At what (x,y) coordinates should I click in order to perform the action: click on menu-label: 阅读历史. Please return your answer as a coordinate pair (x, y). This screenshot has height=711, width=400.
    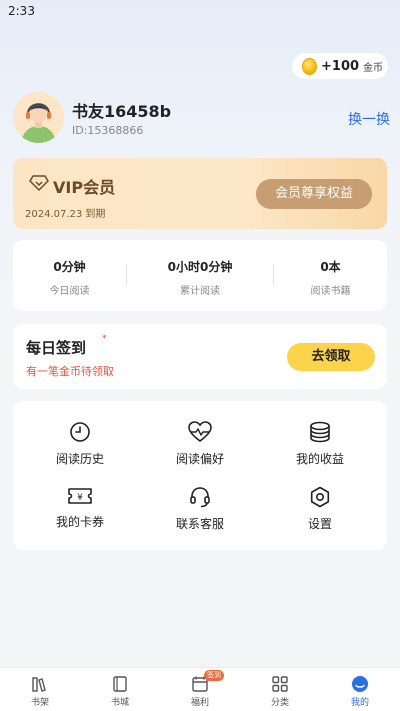
    Looking at the image, I should click on (79, 459).